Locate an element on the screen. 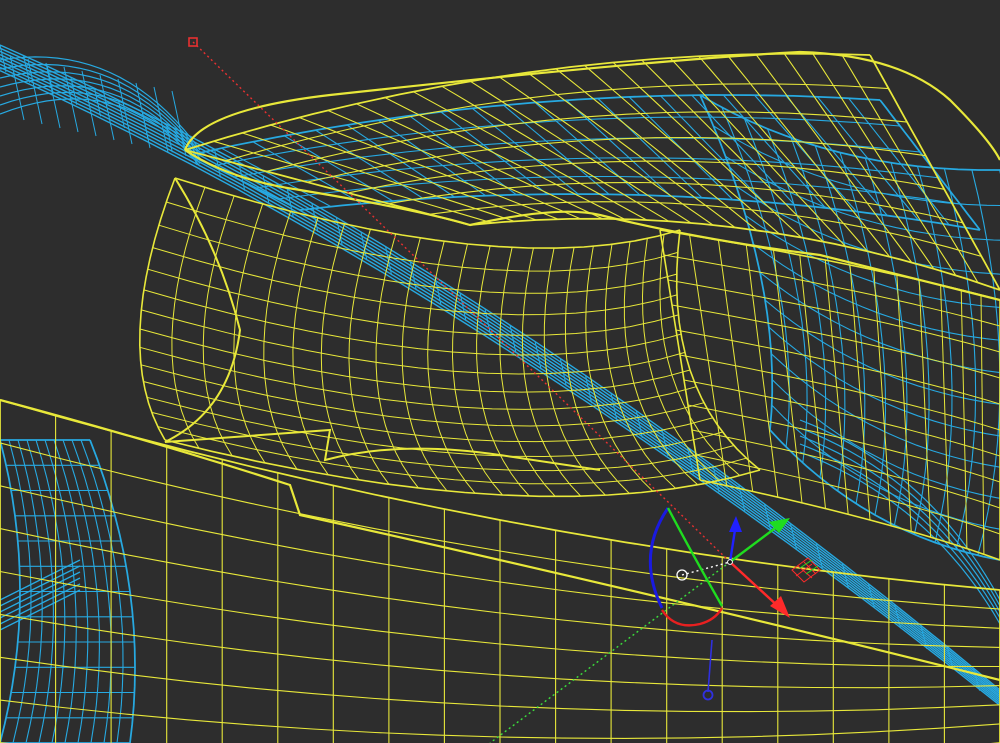  body-surface-blue-v-line is located at coordinates (856, 166).